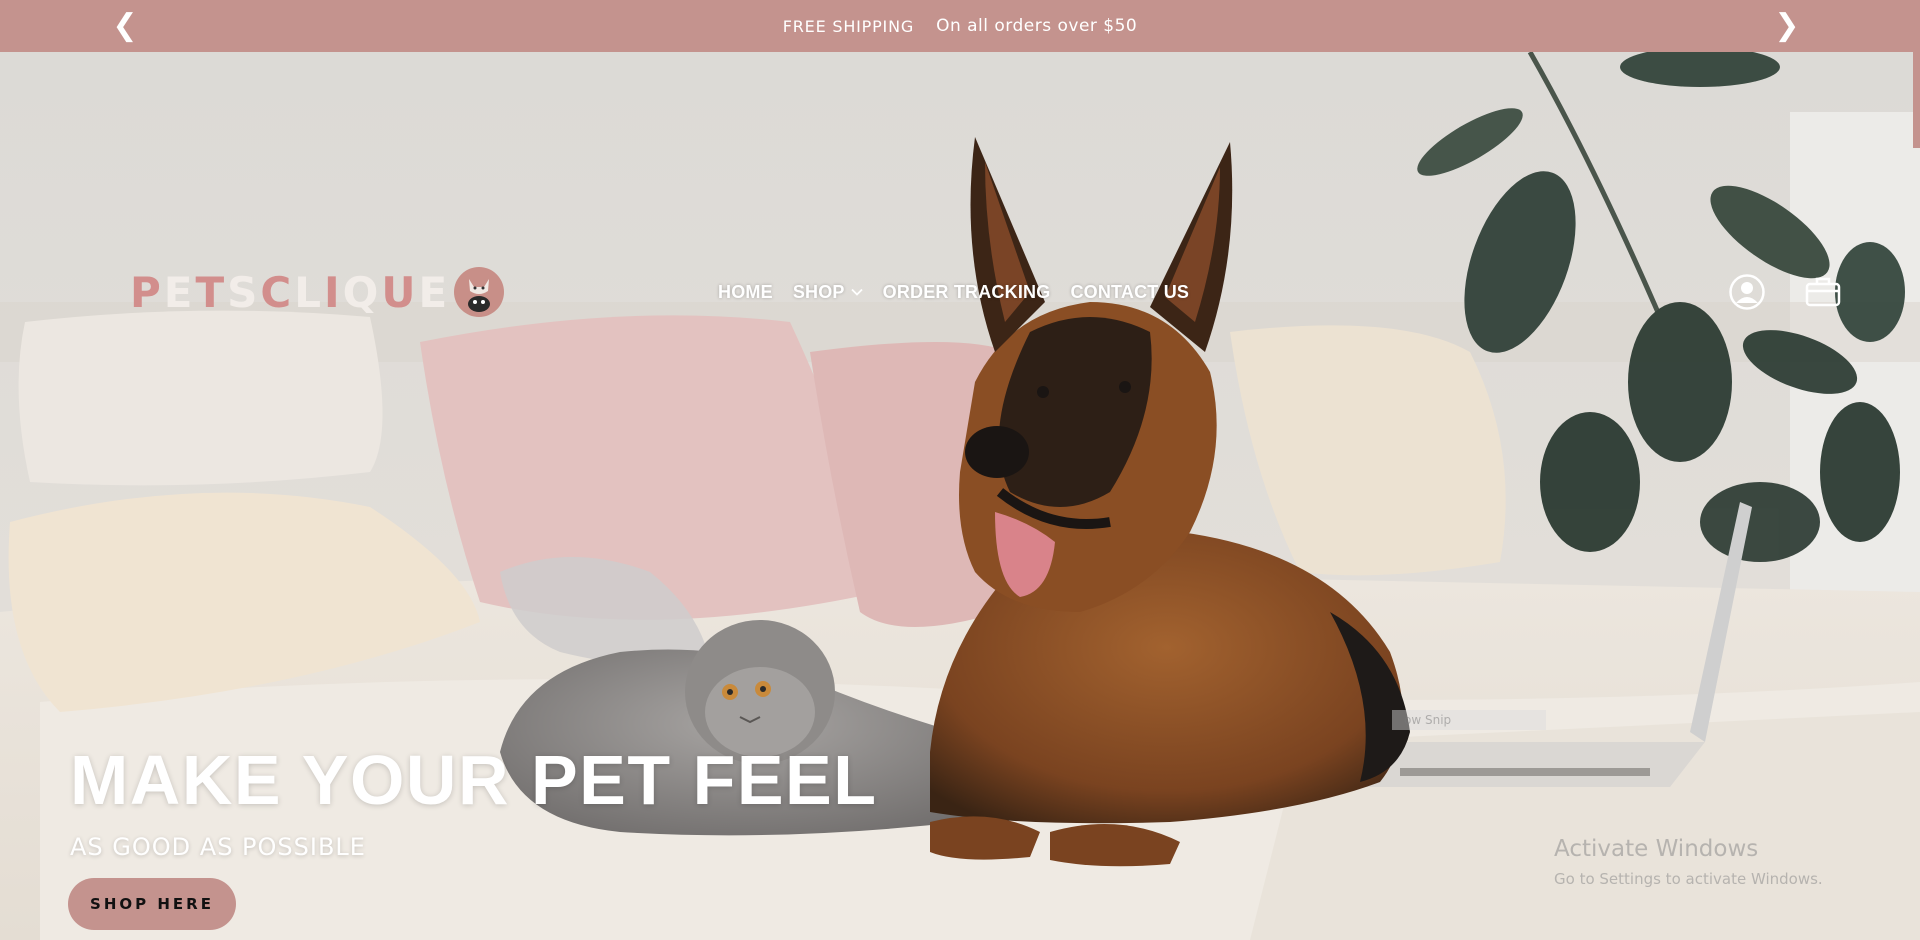 This screenshot has height=940, width=1920. I want to click on hero-copy: MAKE YOUR PET FEEL AS GOOD AS POSSIBLE, so click(473, 803).